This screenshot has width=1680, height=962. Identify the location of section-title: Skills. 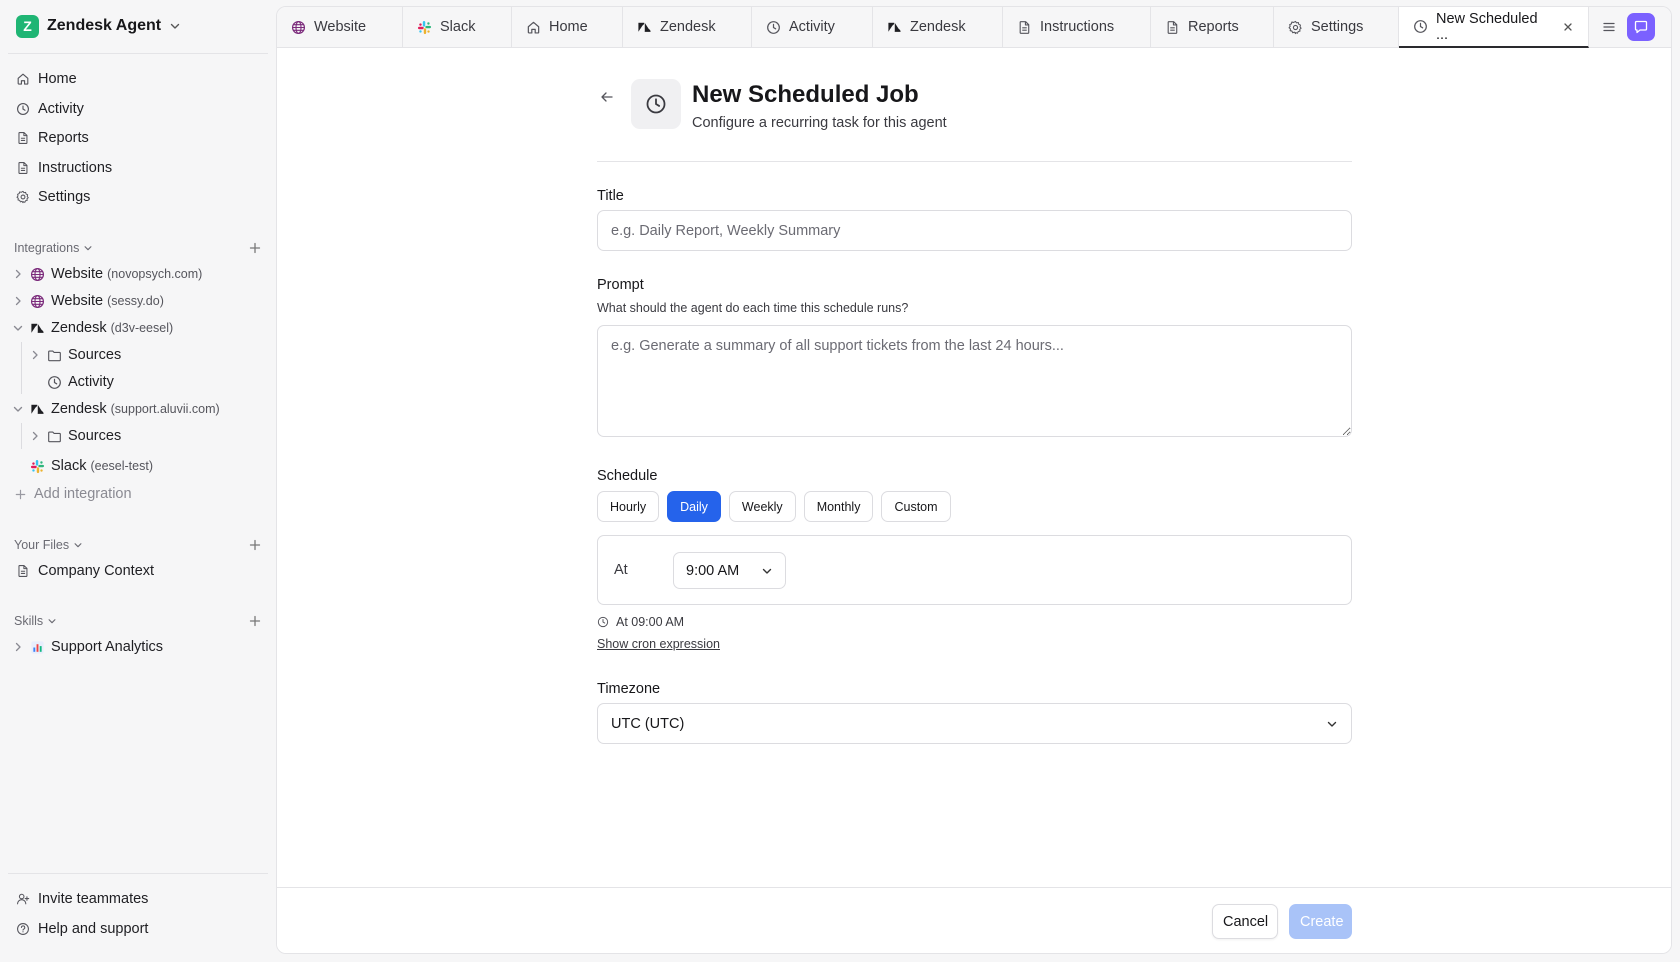
(29, 621).